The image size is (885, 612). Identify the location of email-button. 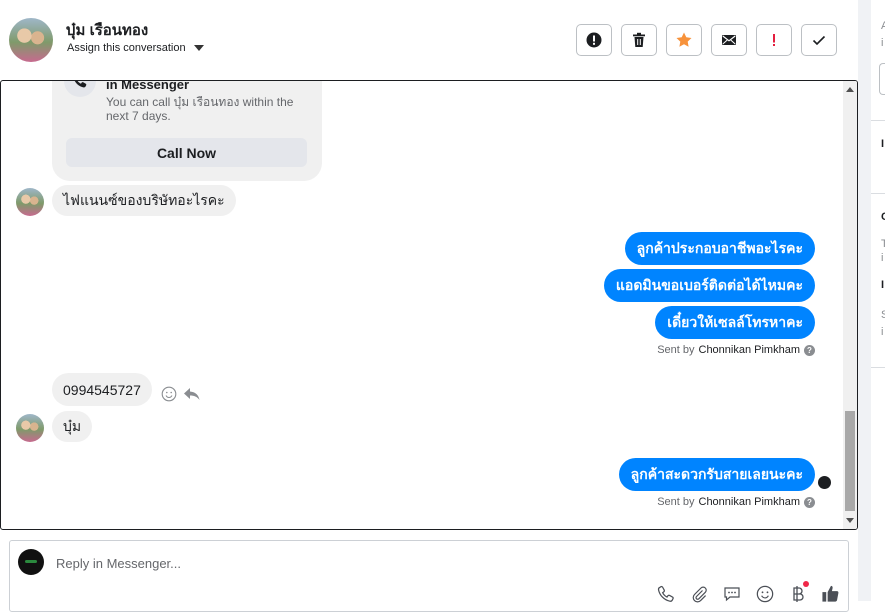
(729, 40).